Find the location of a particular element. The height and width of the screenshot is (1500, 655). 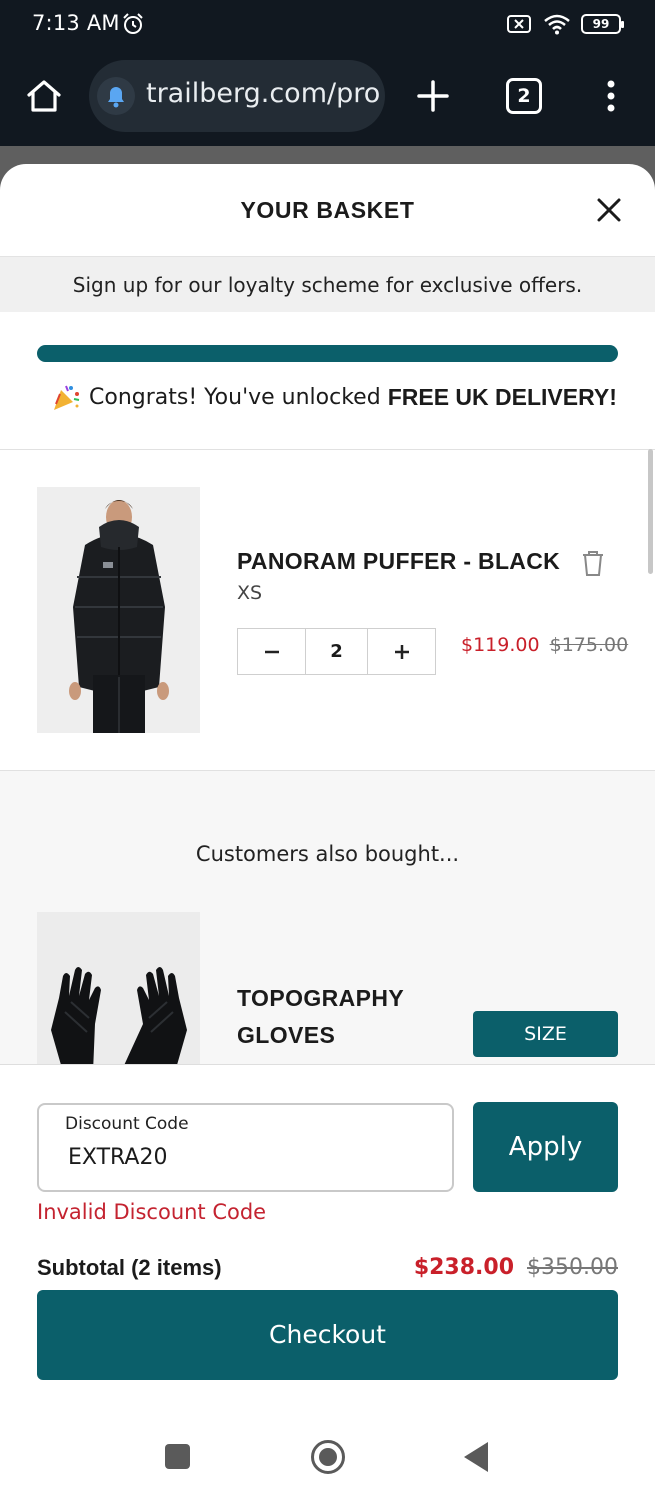

system-nav-bar is located at coordinates (327, 1457).